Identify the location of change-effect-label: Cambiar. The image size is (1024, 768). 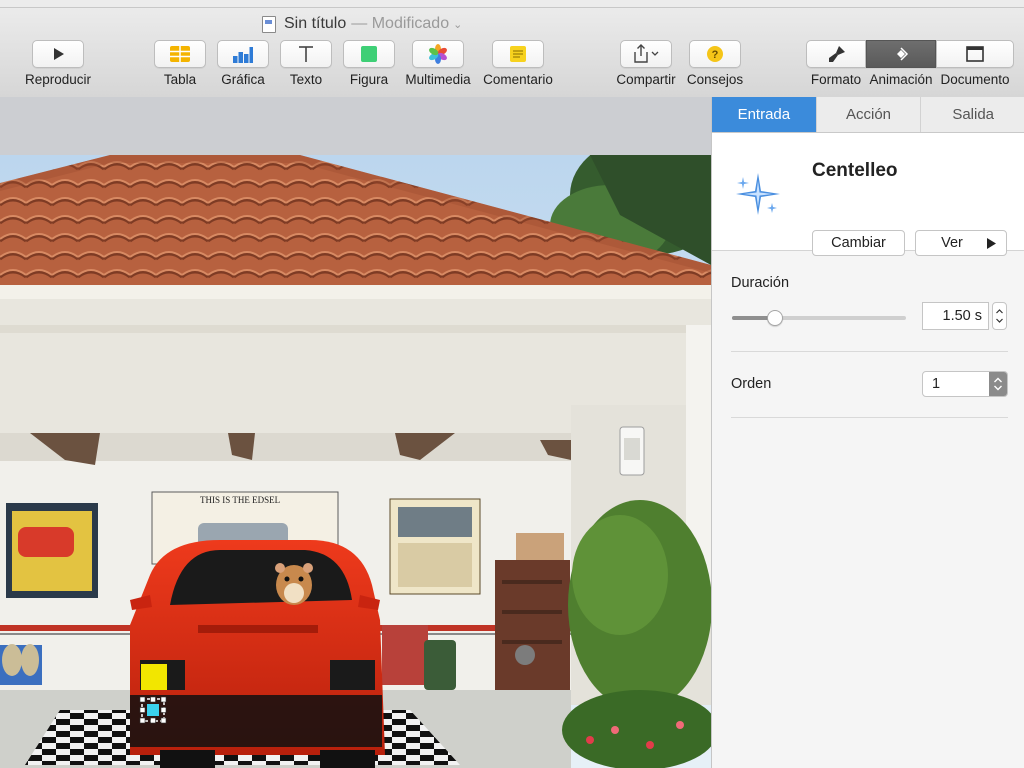
(858, 243).